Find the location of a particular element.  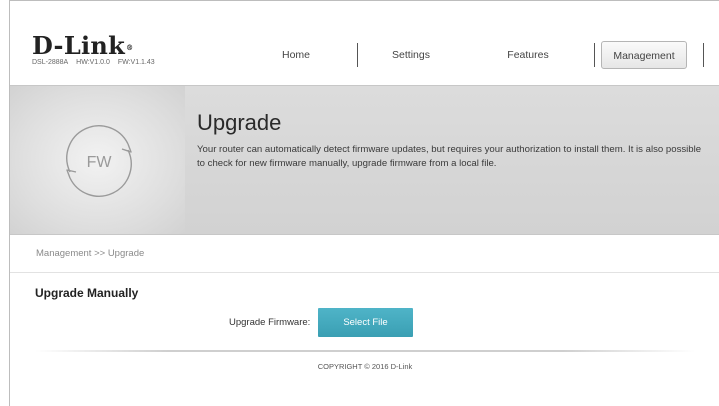

upgrade-firmware-label: Upgrade Firmware: is located at coordinates (270, 322).